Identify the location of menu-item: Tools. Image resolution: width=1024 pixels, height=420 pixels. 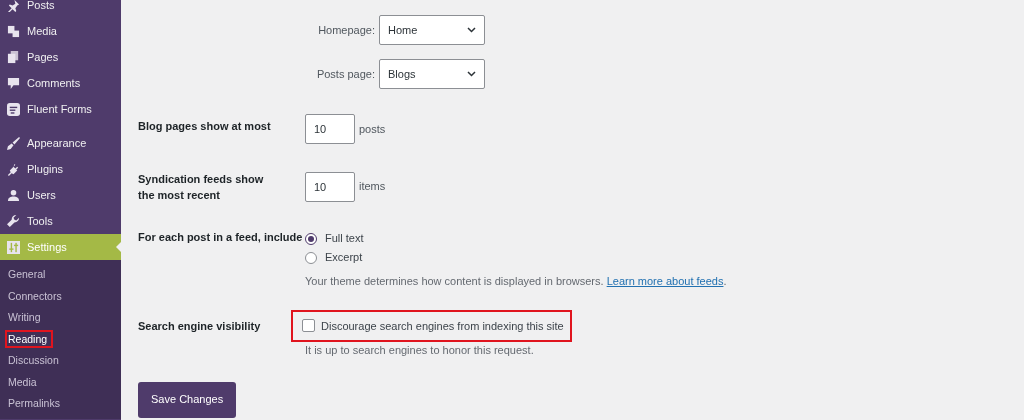
(60, 221).